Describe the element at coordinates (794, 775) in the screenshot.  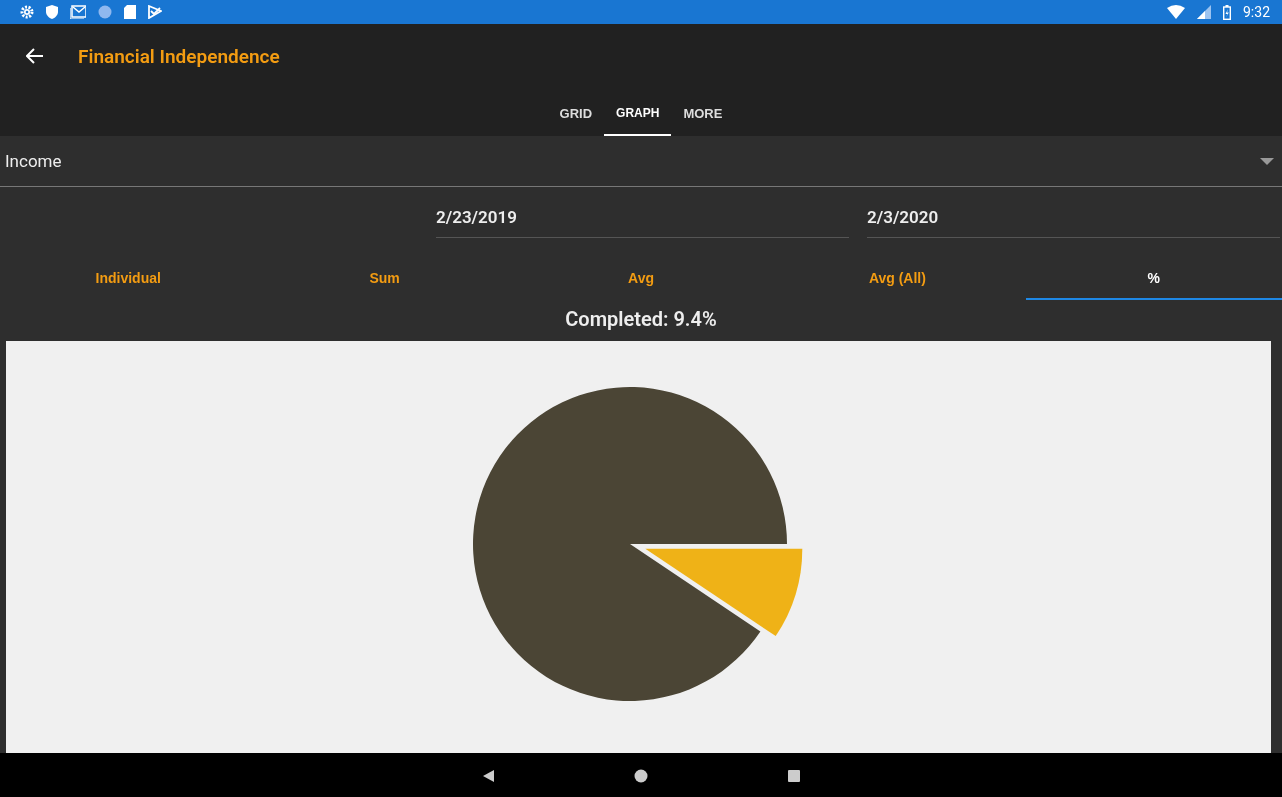
I see `recents-icon` at that location.